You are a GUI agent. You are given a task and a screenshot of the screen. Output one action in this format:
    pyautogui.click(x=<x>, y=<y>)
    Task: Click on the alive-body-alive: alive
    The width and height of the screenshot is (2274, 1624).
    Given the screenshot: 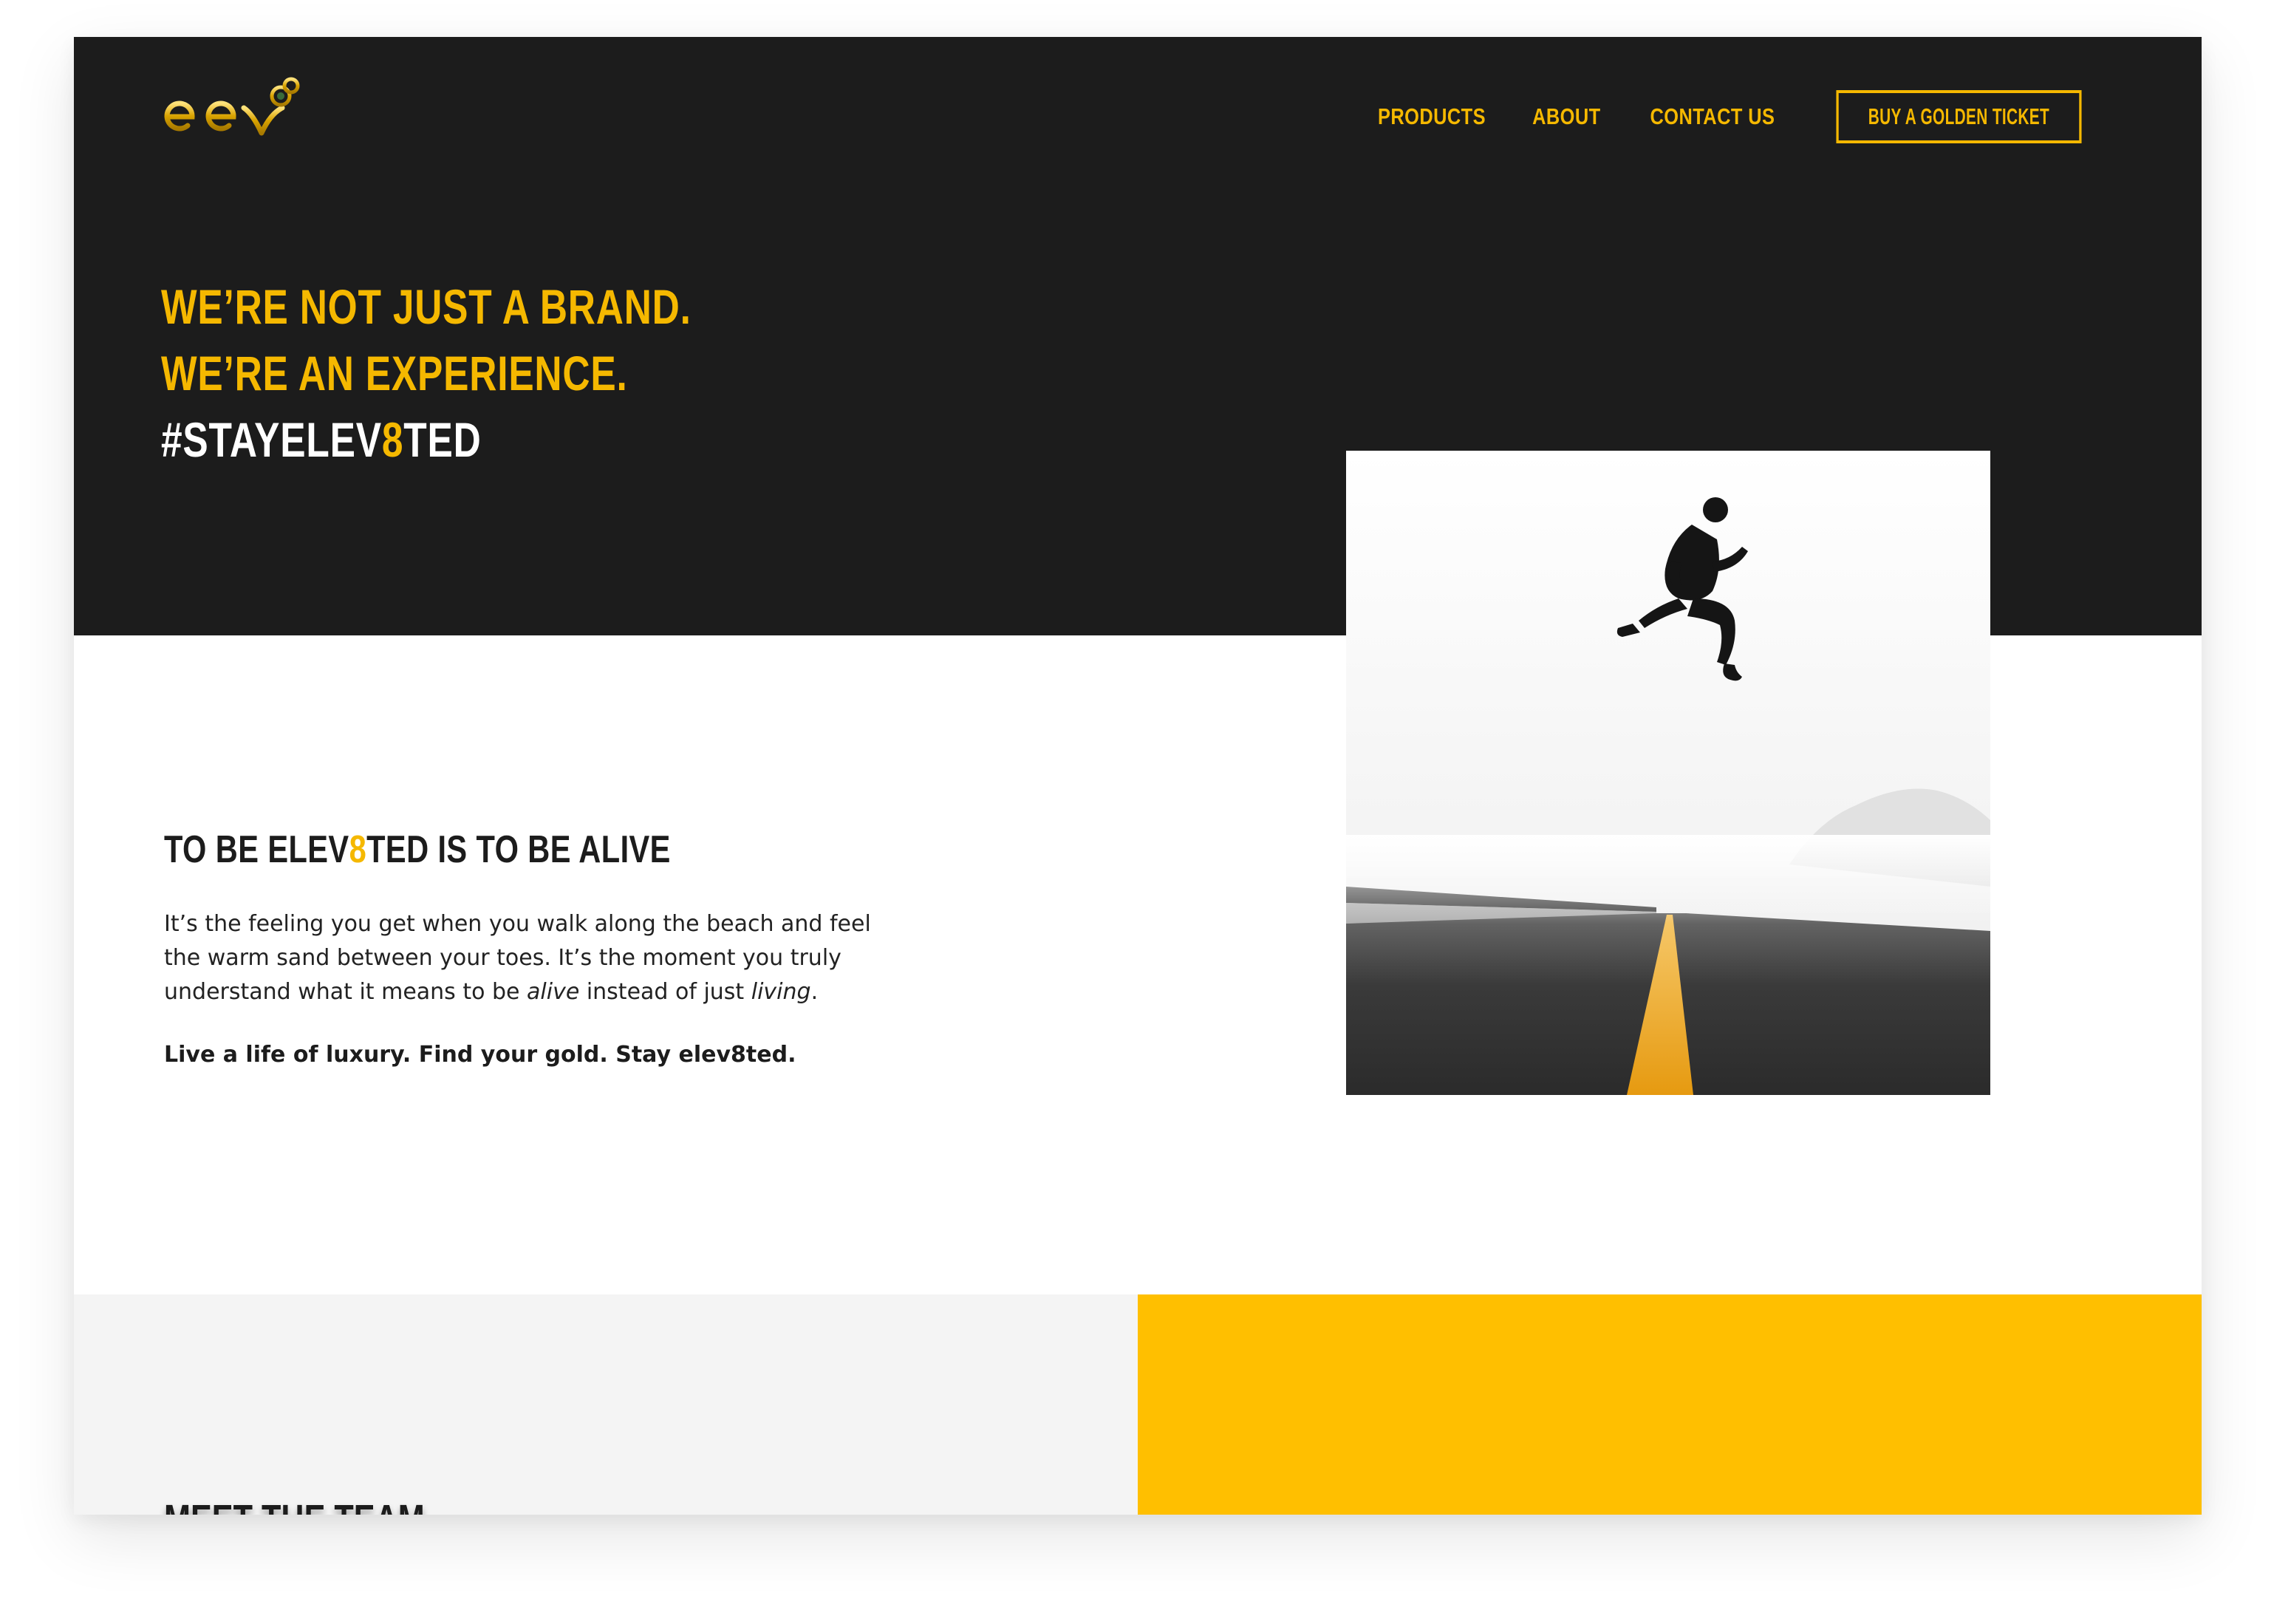 What is the action you would take?
    pyautogui.click(x=553, y=992)
    